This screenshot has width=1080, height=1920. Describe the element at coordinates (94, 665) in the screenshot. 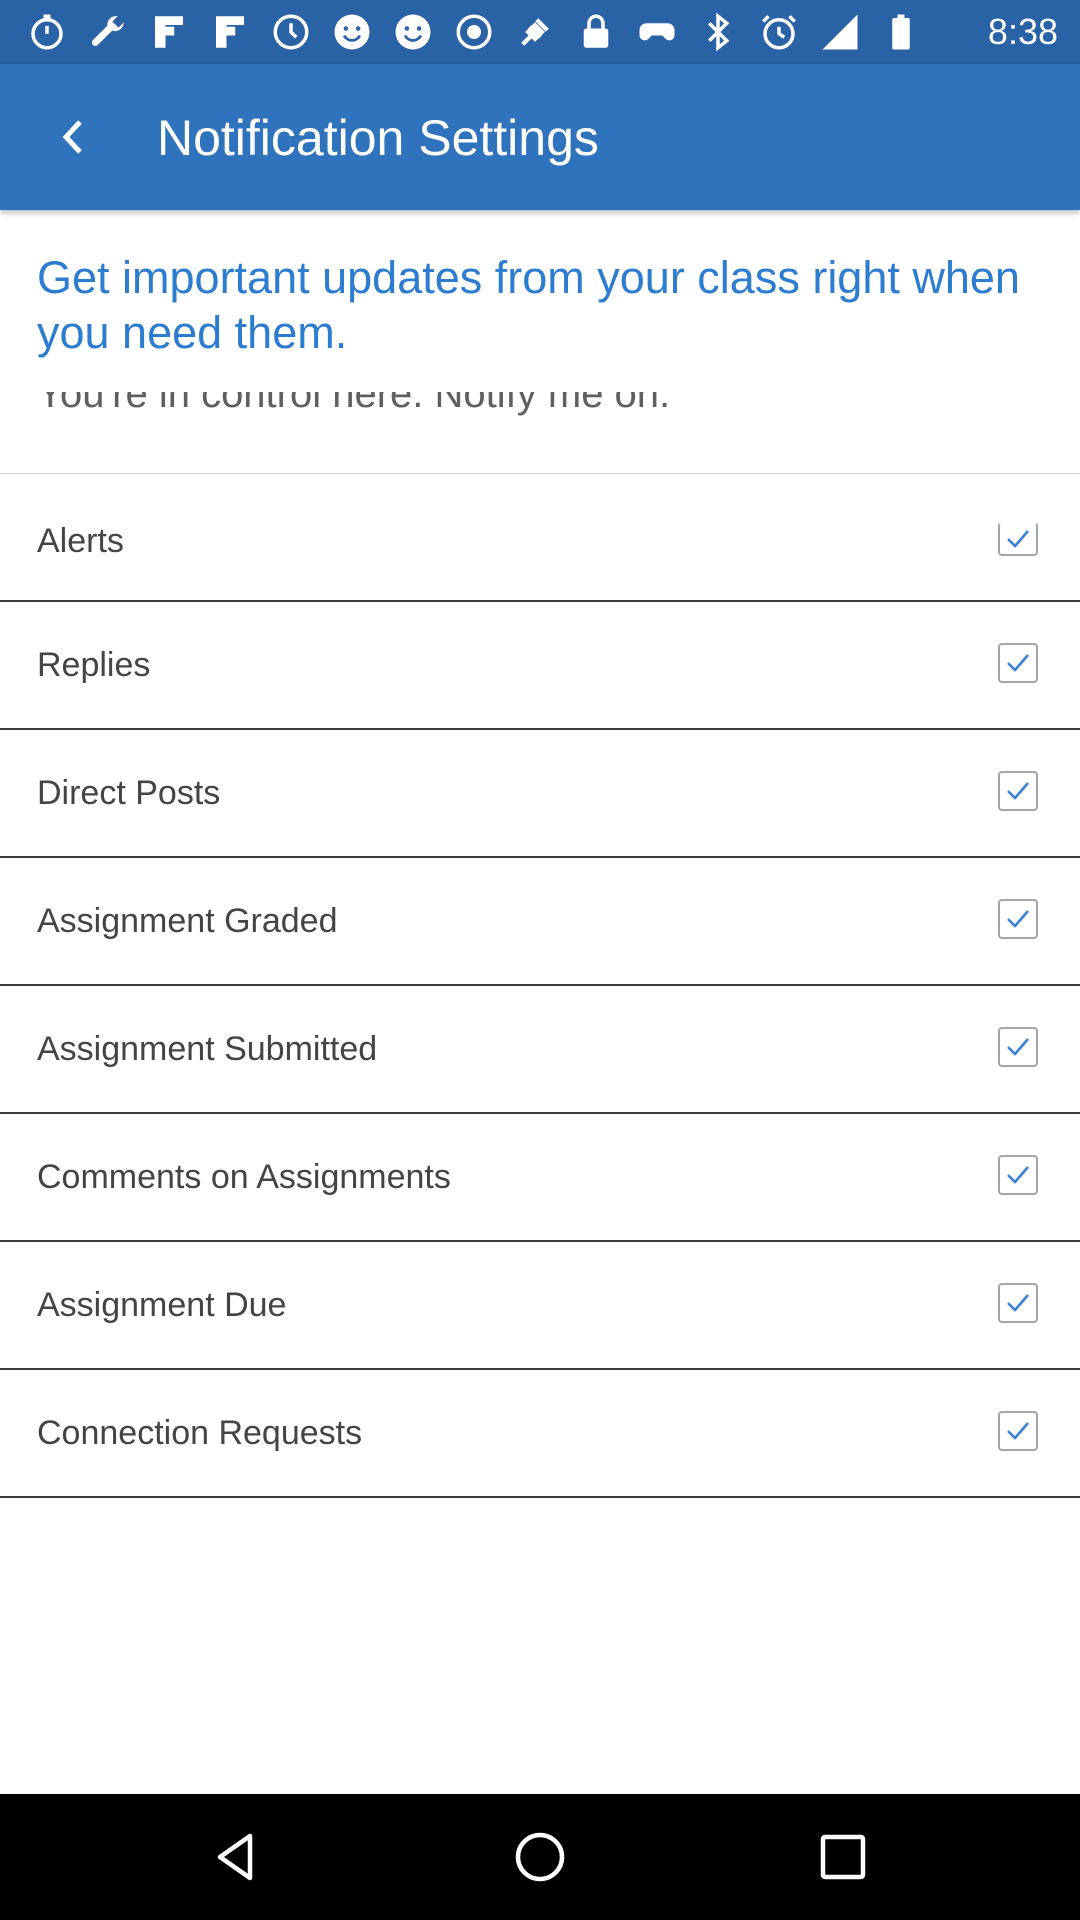

I see `setting-label: Replies` at that location.